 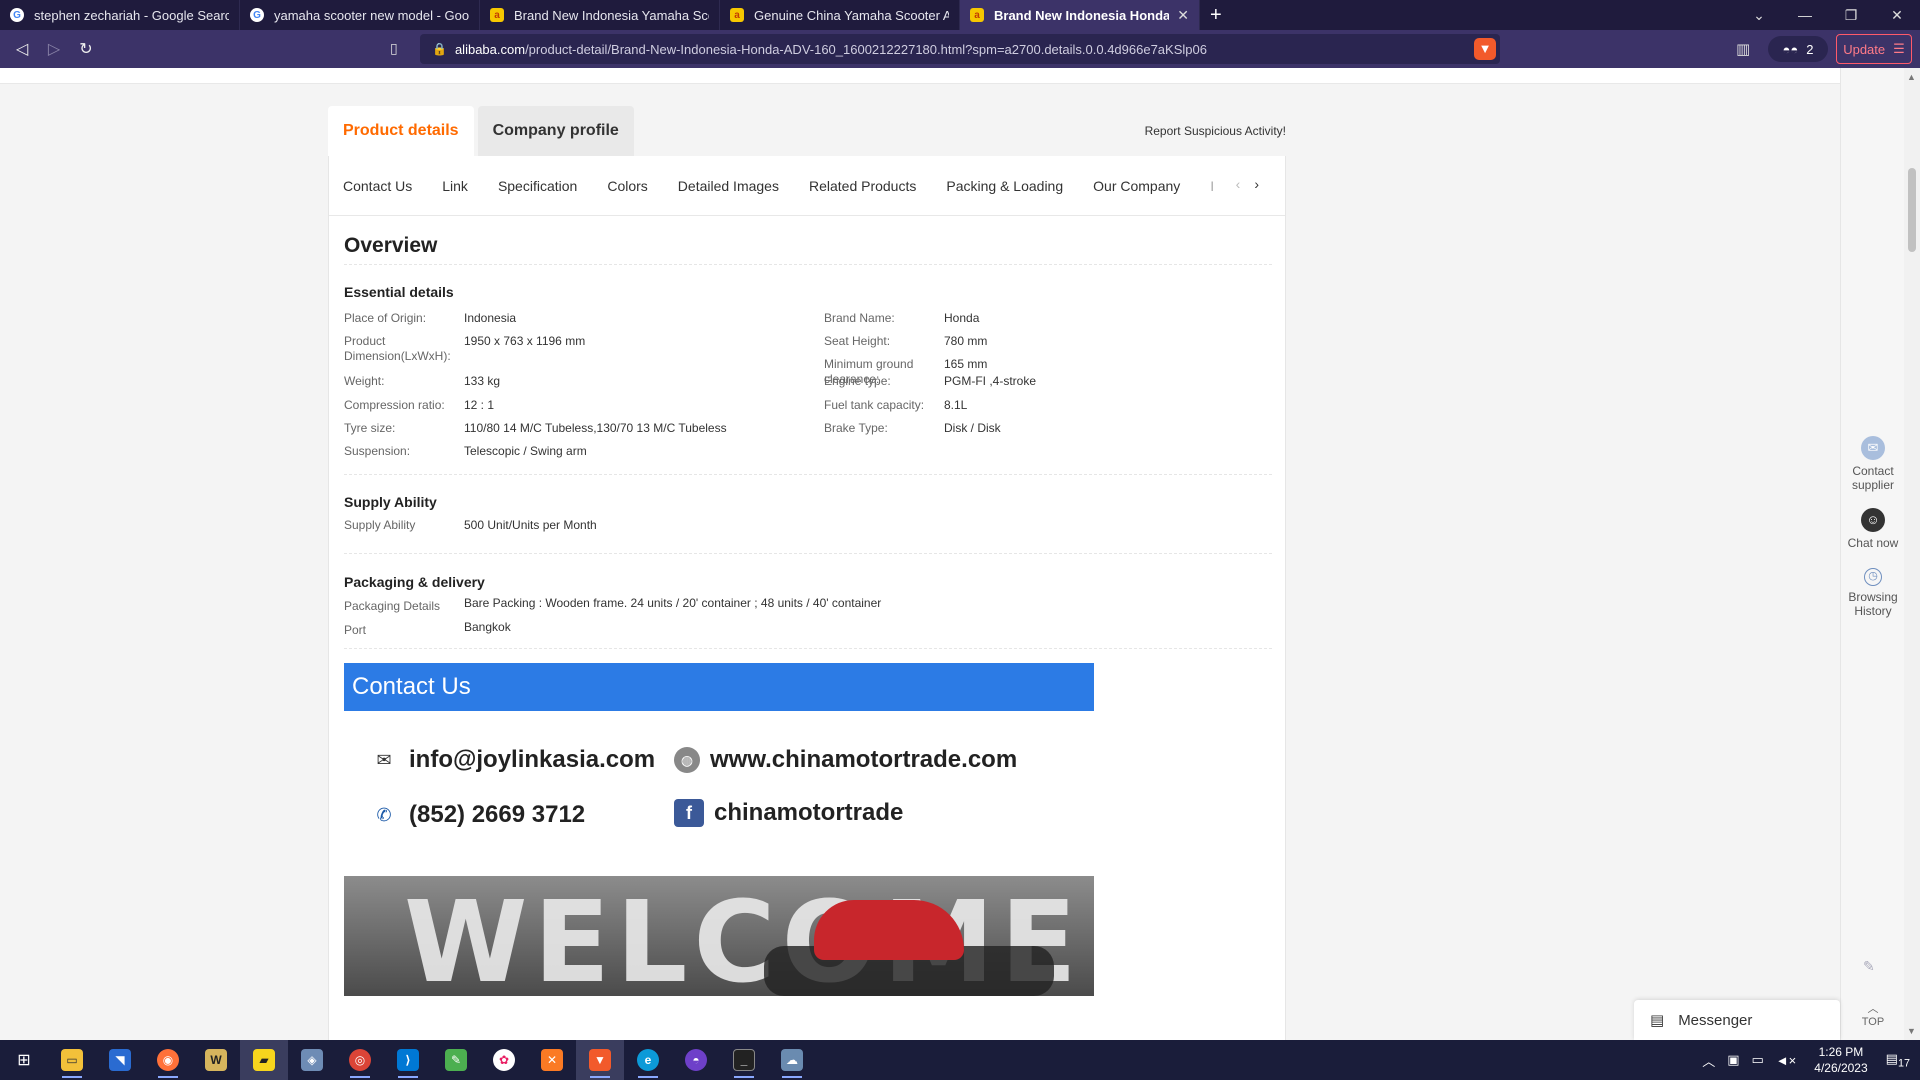 What do you see at coordinates (401, 131) in the screenshot?
I see `tab-product-details: Product details` at bounding box center [401, 131].